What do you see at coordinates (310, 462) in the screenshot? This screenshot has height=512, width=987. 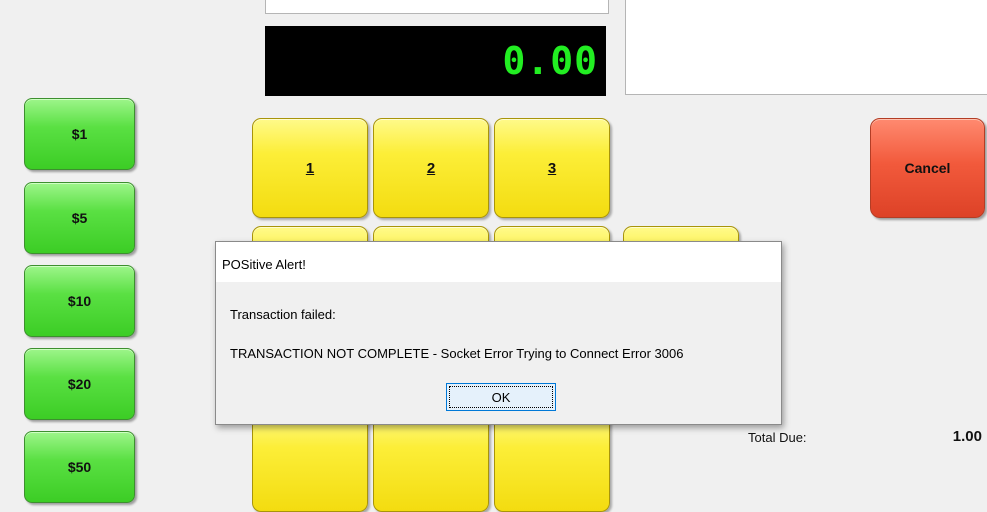 I see `keypad-bottom-1-button` at bounding box center [310, 462].